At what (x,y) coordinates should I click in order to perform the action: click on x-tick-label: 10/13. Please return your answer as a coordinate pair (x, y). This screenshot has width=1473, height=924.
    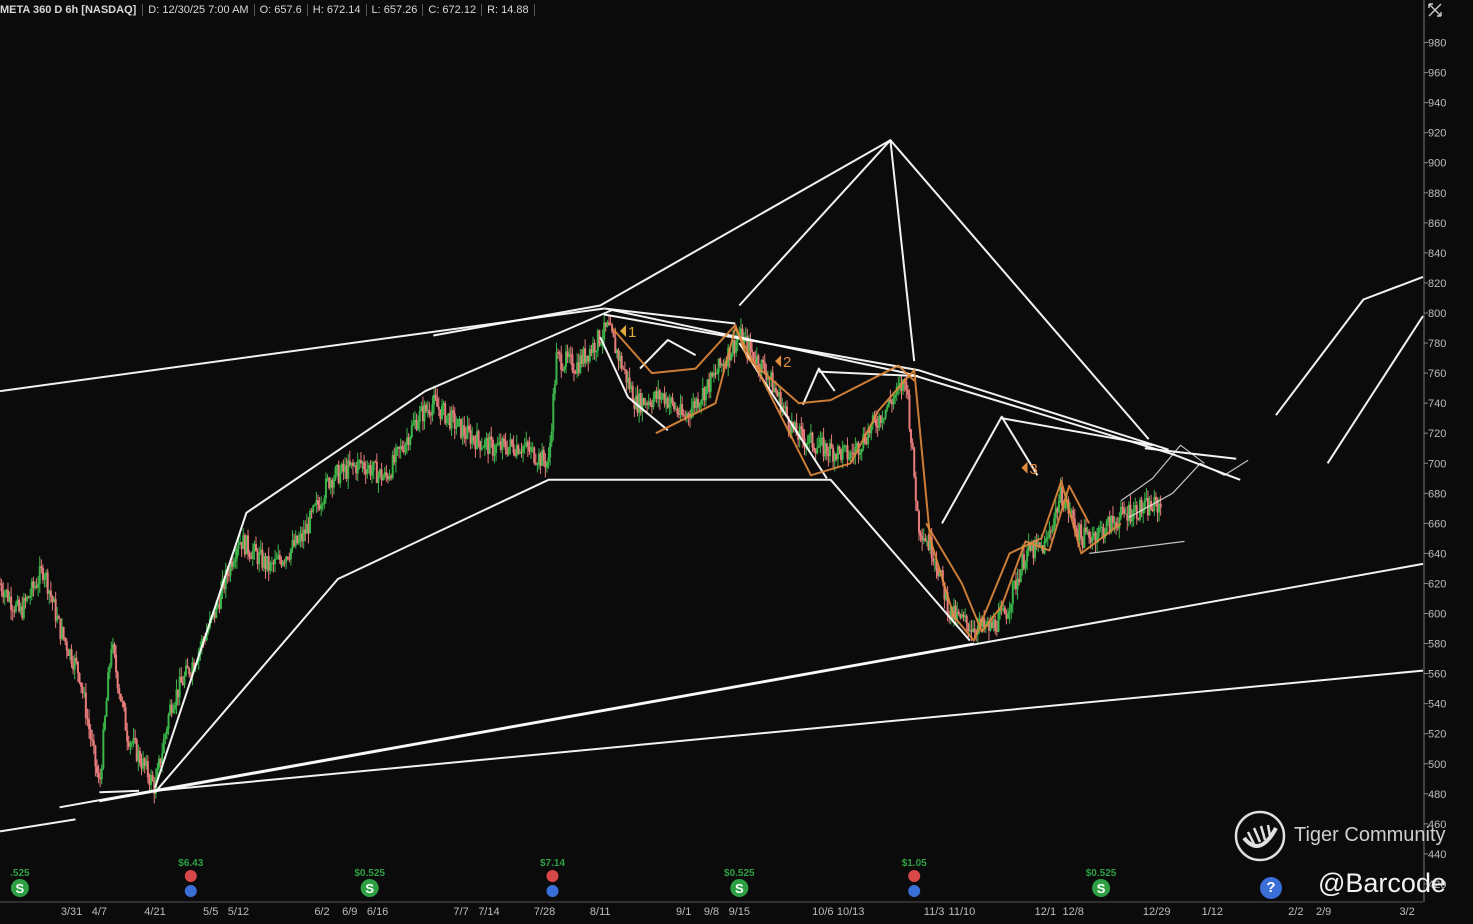
    Looking at the image, I should click on (851, 912).